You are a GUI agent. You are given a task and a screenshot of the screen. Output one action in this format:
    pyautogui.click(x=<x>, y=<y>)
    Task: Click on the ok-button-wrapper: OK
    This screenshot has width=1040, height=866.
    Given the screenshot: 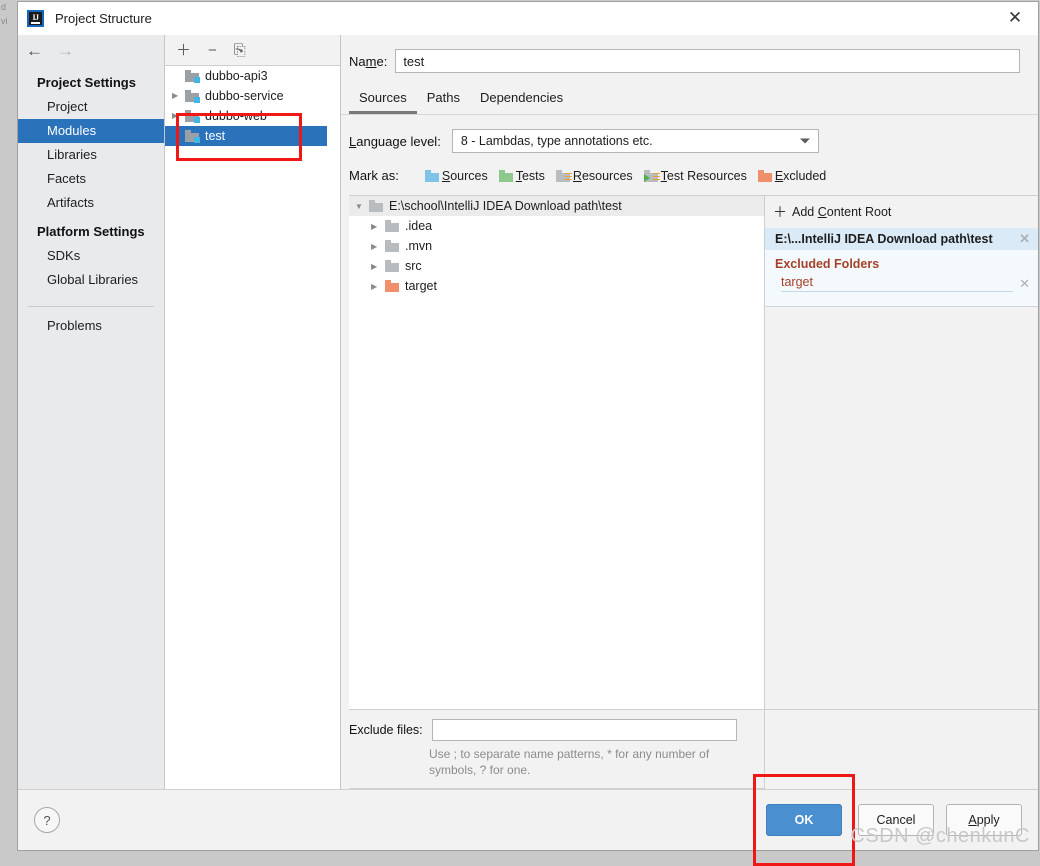 What is the action you would take?
    pyautogui.click(x=804, y=820)
    